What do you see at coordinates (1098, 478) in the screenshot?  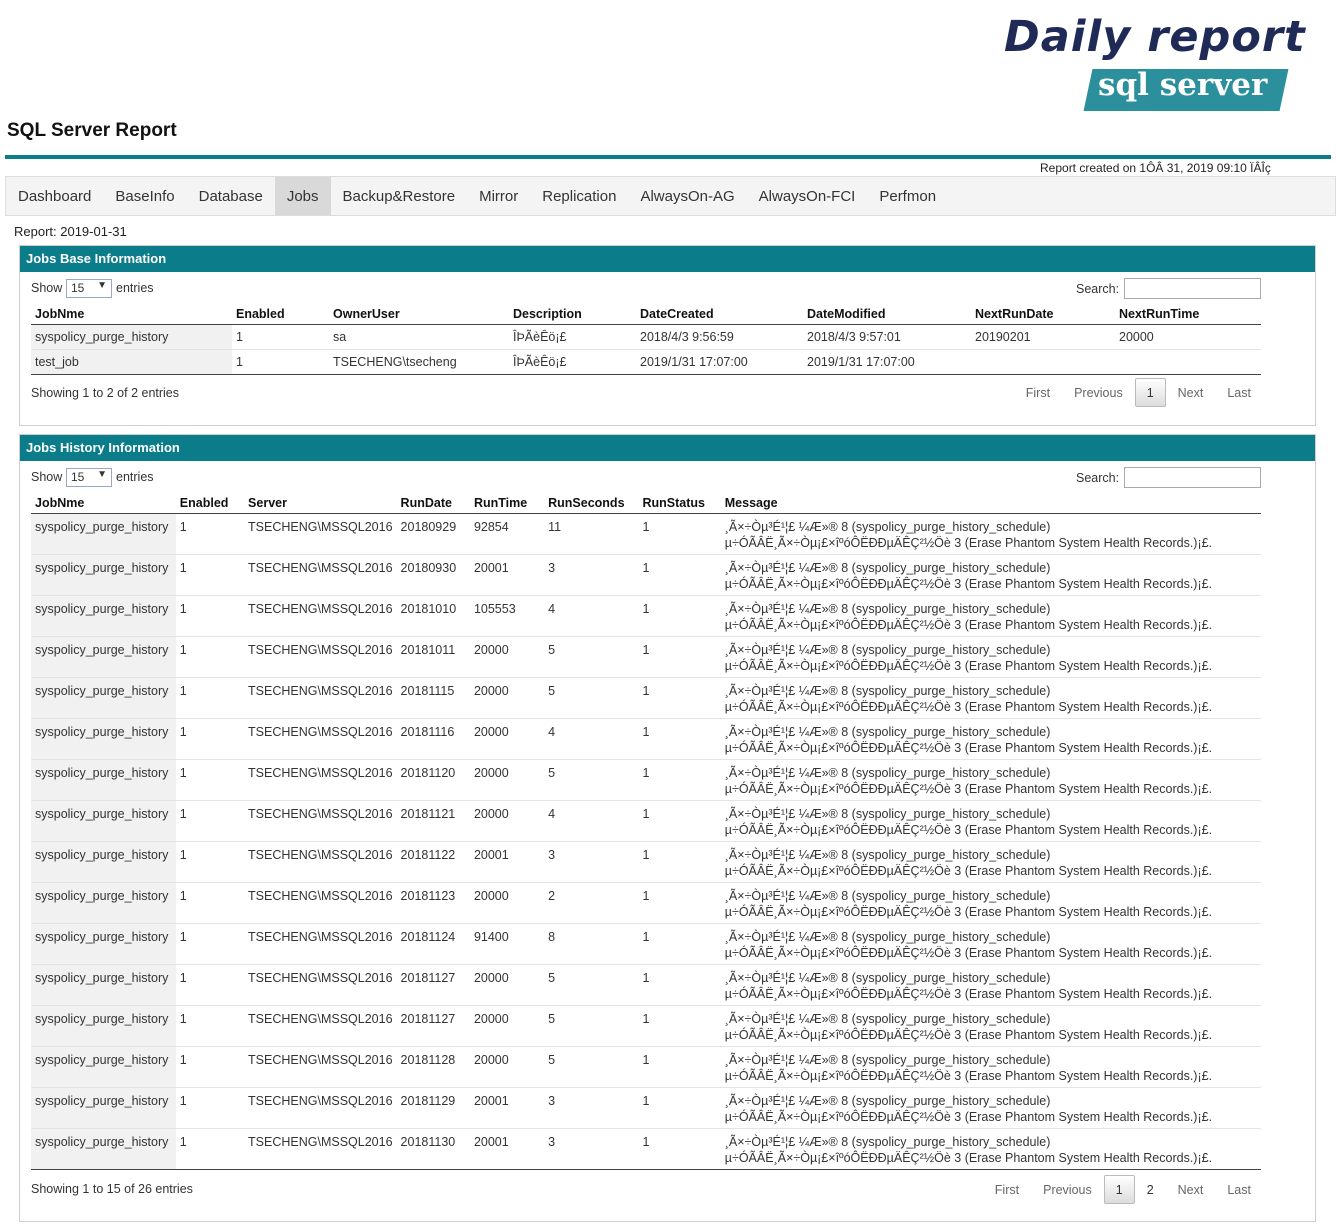 I see `search-label: Search:` at bounding box center [1098, 478].